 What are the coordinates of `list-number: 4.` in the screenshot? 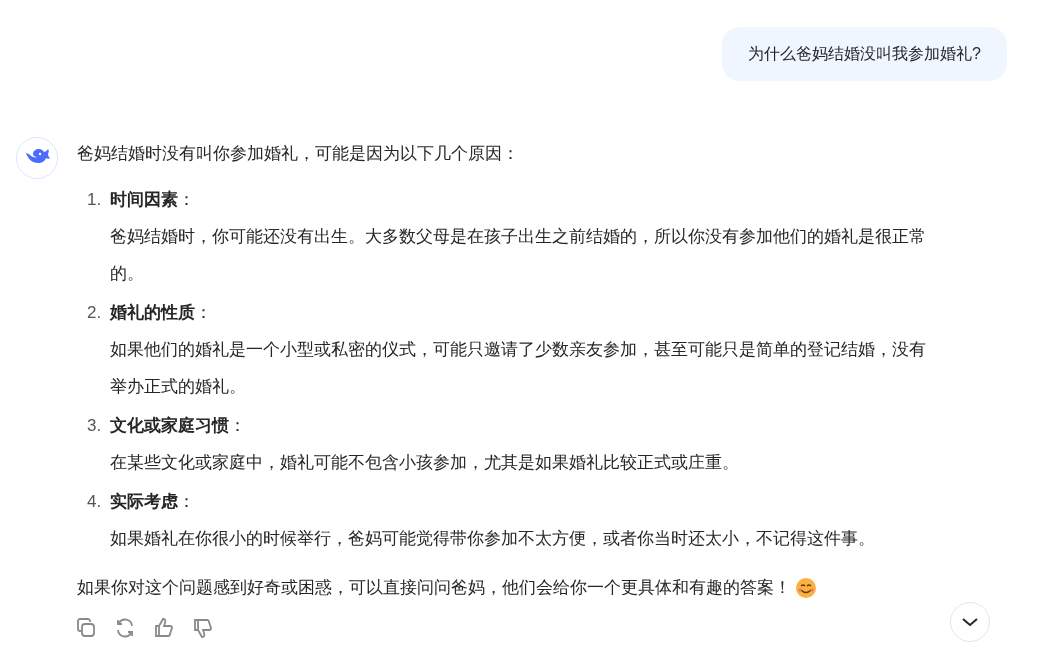 It's located at (94, 502).